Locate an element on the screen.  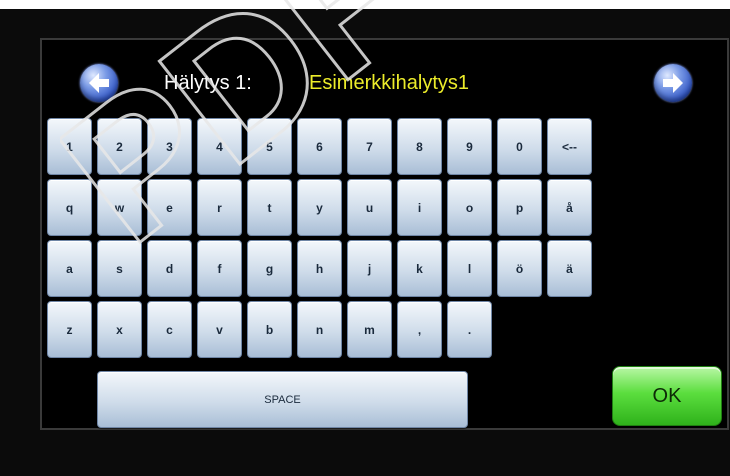
key-2-3: f is located at coordinates (219, 268).